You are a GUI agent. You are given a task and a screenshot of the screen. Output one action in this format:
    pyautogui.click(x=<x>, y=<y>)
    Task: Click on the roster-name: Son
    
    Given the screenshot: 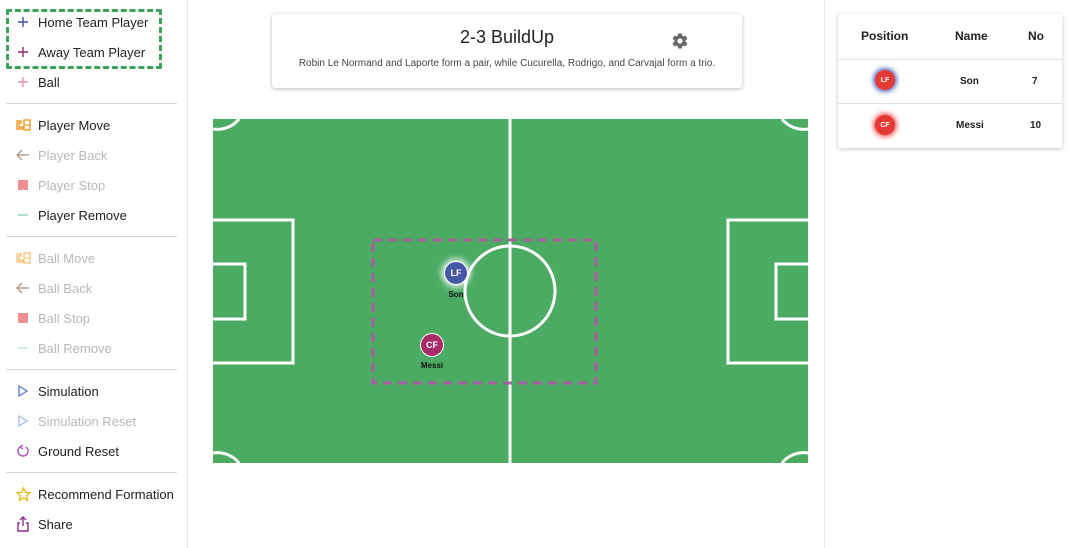 What is the action you would take?
    pyautogui.click(x=969, y=81)
    